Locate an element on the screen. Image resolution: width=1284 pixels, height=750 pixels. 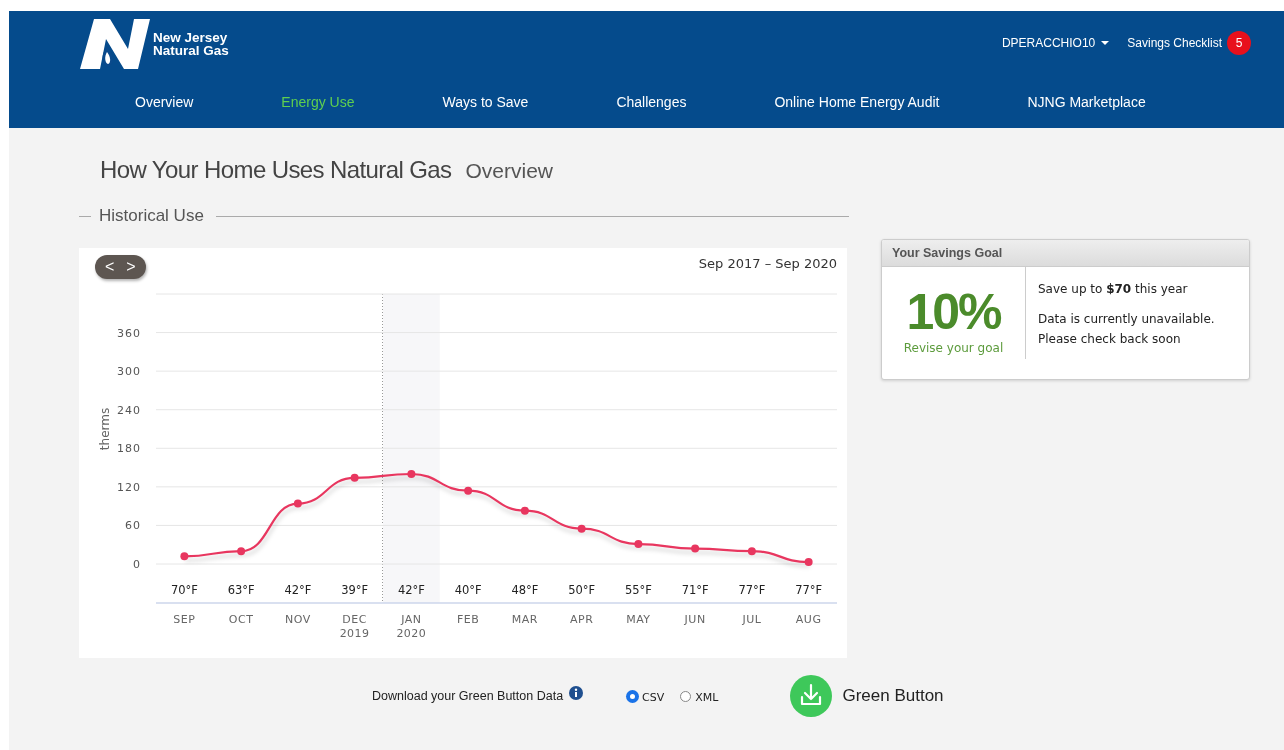
previous-button: < is located at coordinates (110, 267).